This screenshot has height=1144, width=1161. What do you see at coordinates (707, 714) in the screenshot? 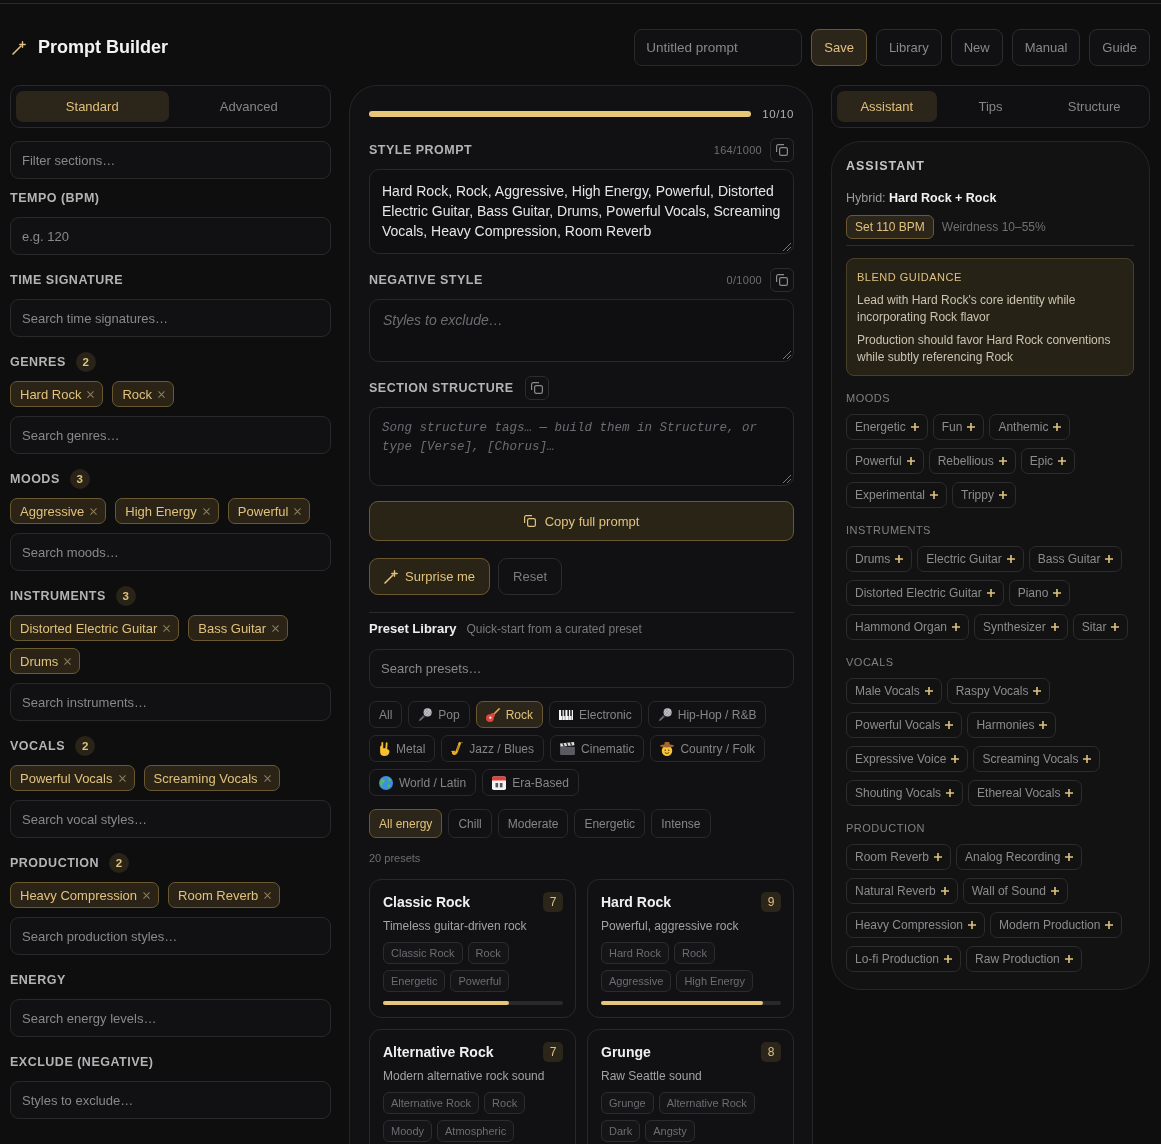
I see `category-chip: Hip-Hop / R&B` at bounding box center [707, 714].